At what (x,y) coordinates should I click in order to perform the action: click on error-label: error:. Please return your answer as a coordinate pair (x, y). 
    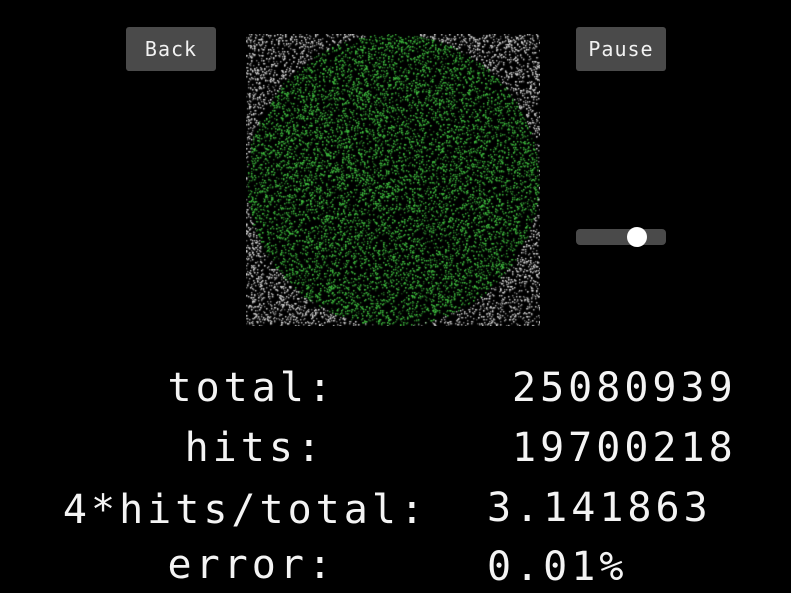
    Looking at the image, I should click on (251, 565).